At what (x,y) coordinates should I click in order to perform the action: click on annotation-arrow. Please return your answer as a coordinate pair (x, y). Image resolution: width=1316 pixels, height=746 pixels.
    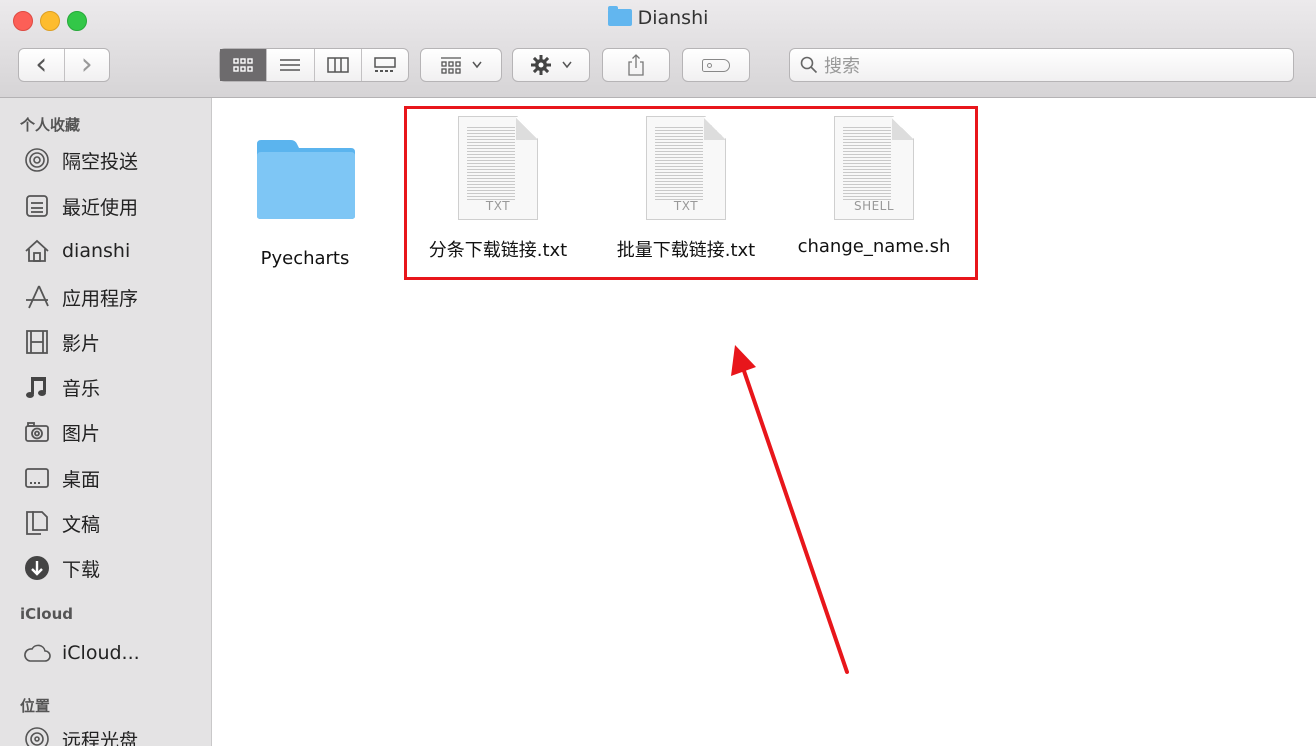
    Looking at the image, I should click on (790, 509).